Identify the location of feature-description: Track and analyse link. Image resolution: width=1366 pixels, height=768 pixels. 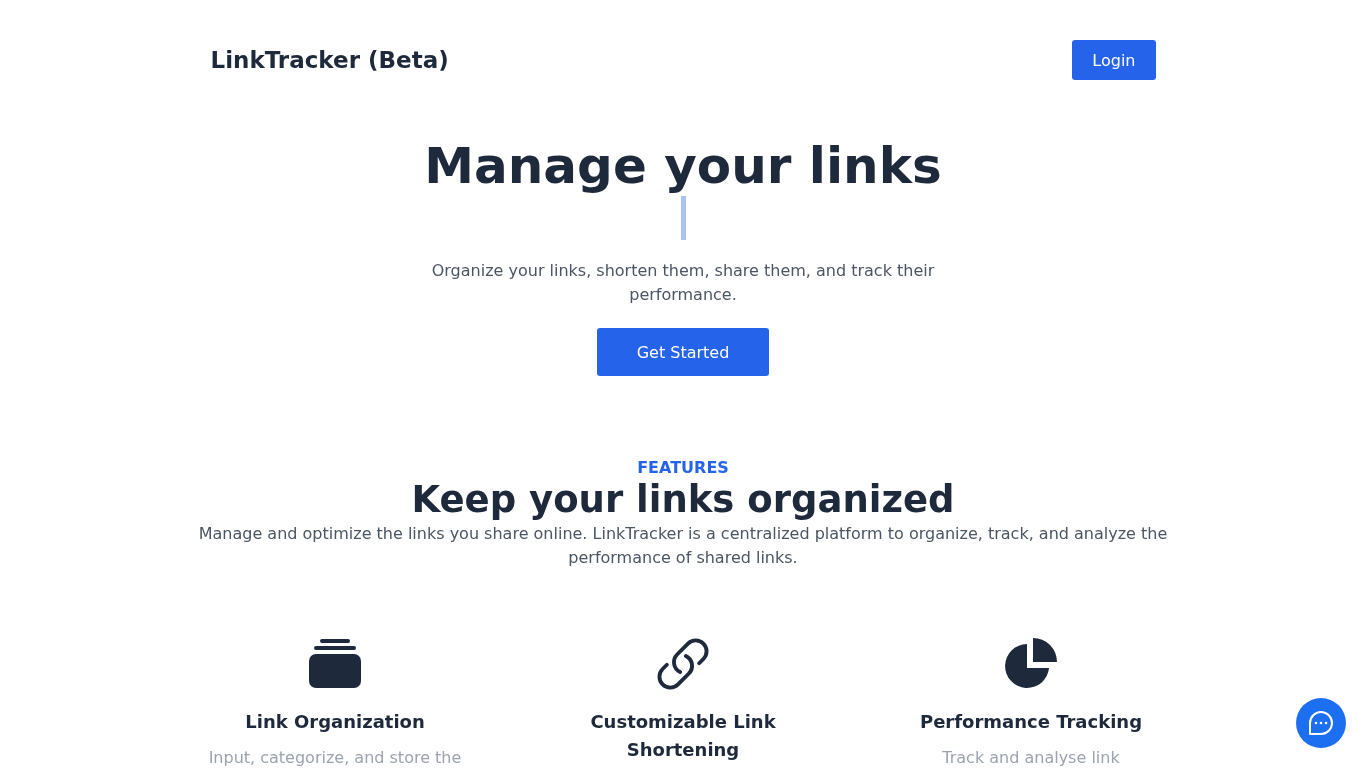
(1031, 757).